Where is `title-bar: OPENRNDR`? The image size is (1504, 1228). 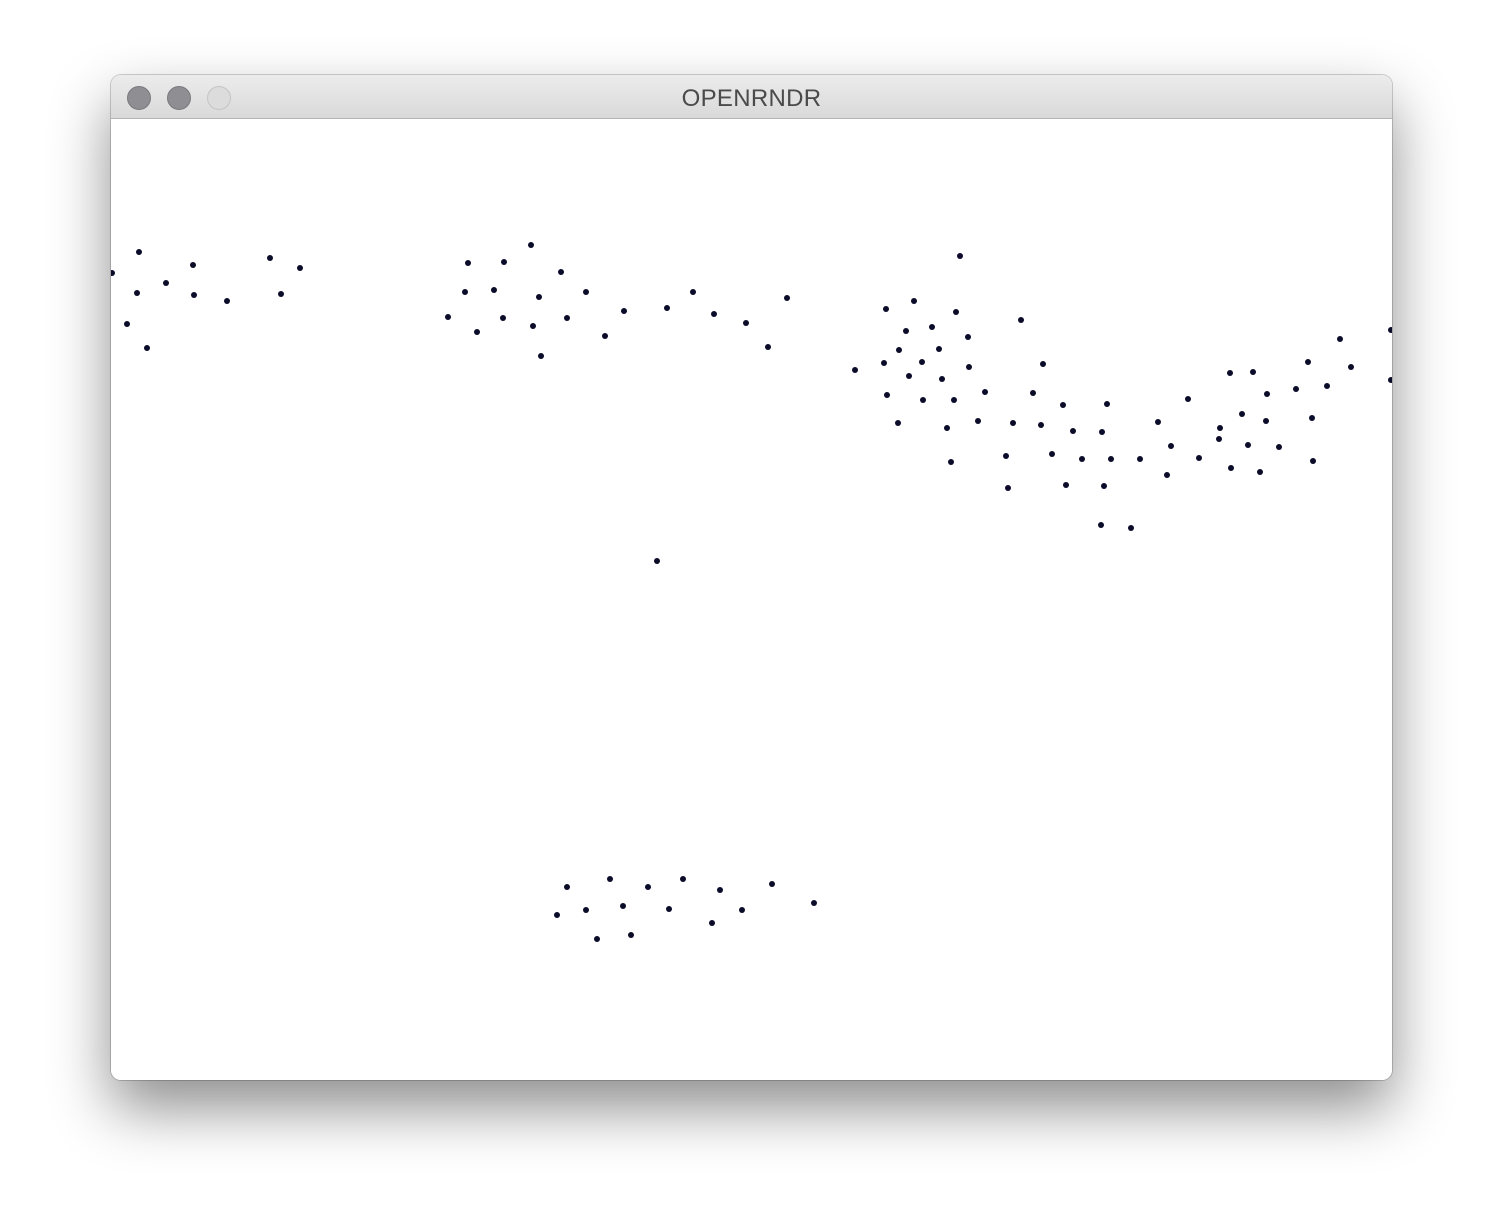 title-bar: OPENRNDR is located at coordinates (751, 97).